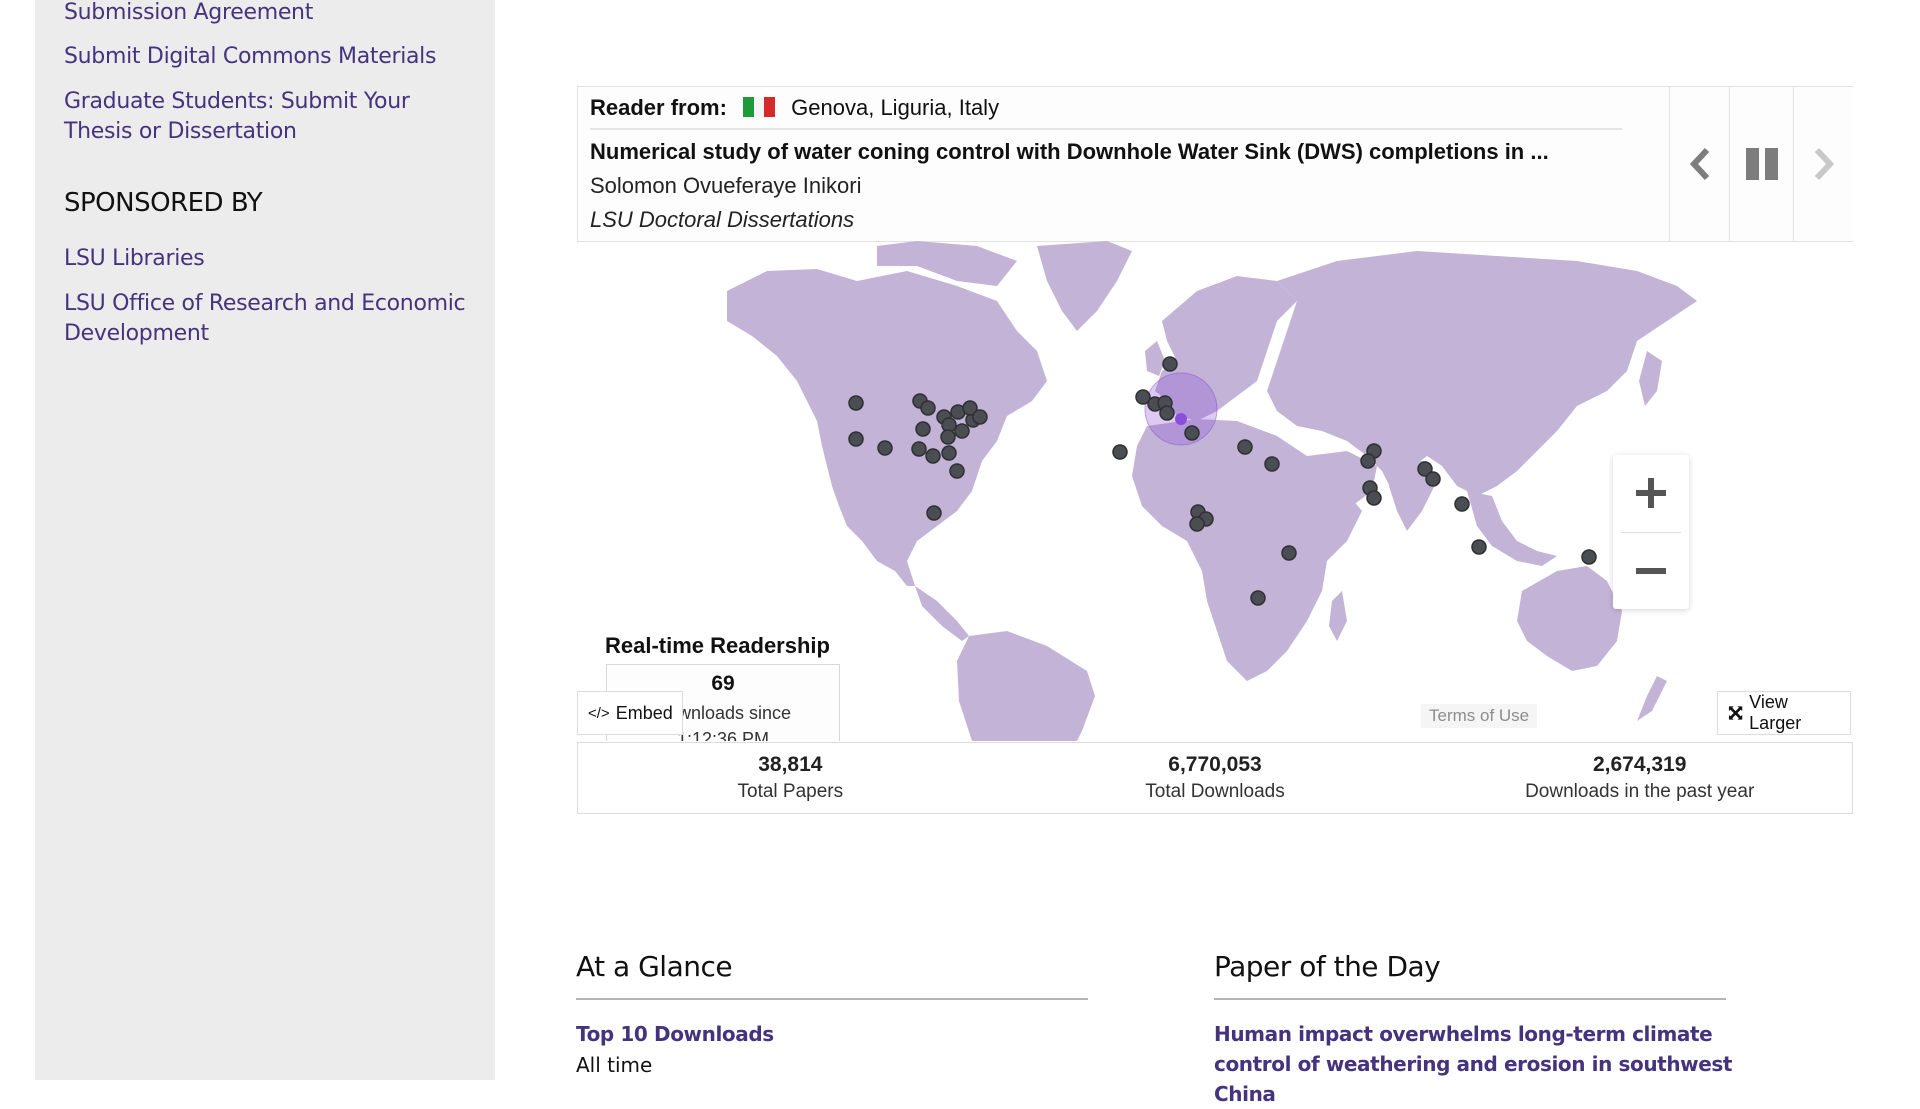 The image size is (1920, 1109). I want to click on italy-flag-icon, so click(759, 107).